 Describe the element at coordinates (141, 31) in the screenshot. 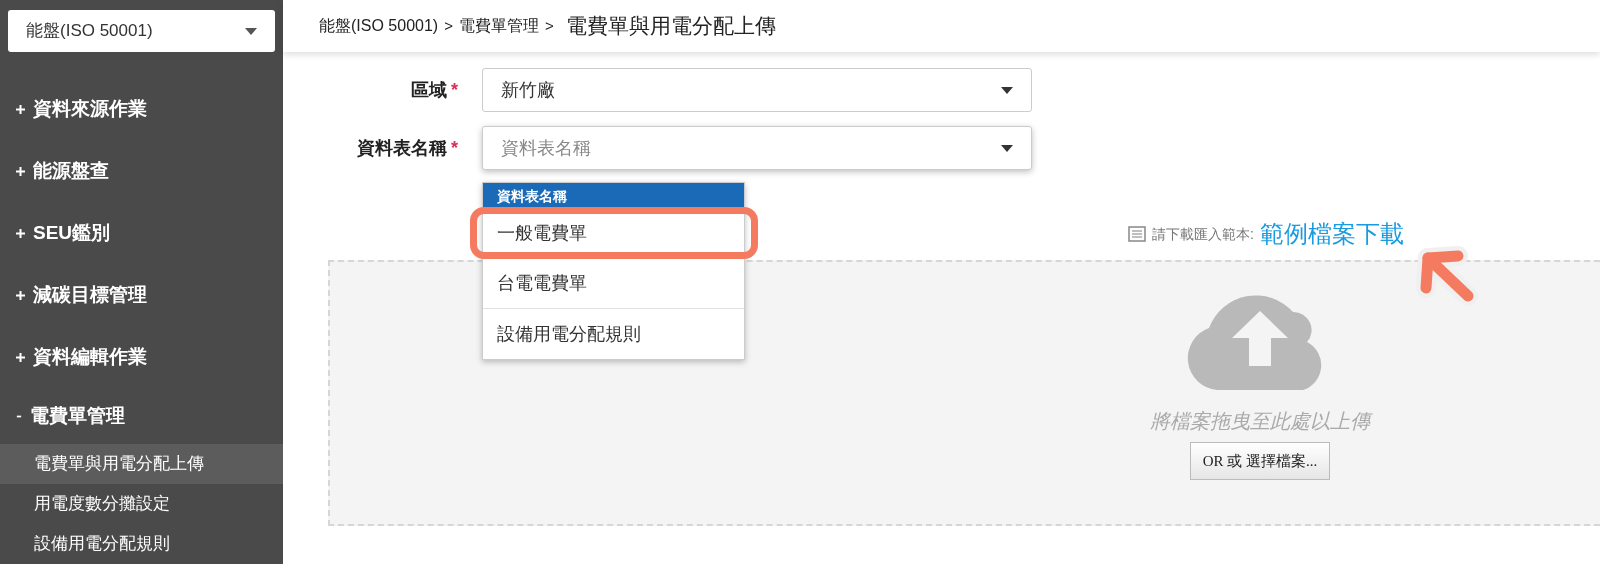

I see `module-select: 能盤(ISO 50001)` at that location.